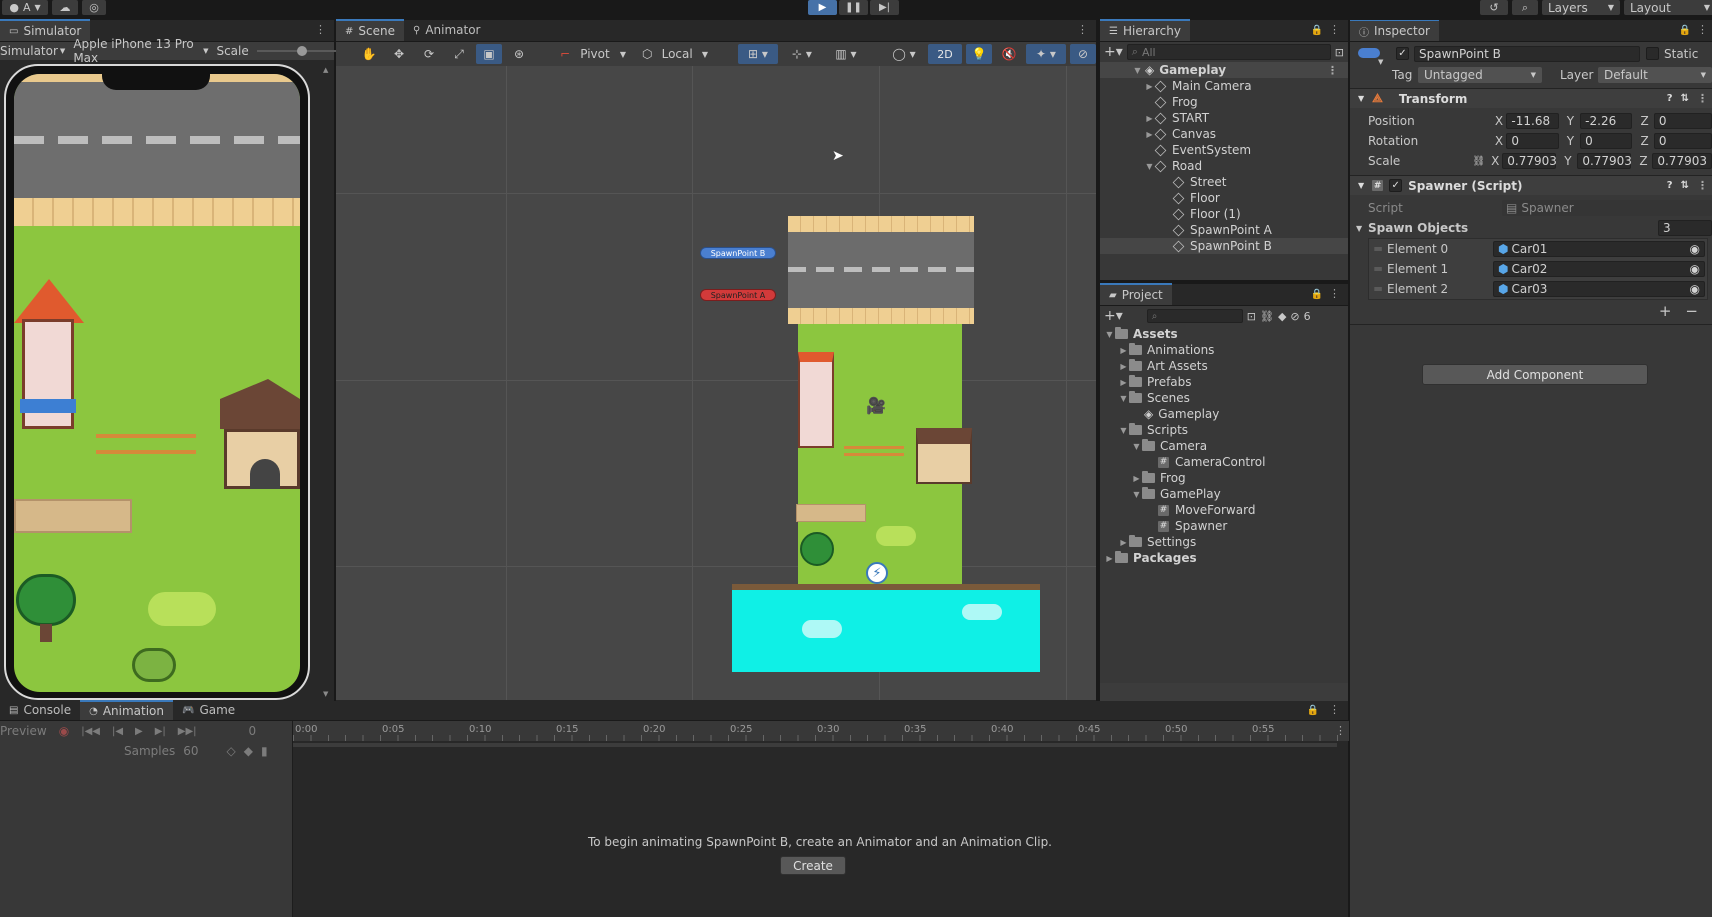 Image resolution: width=1712 pixels, height=917 pixels. I want to click on tree-item-frog: Frog, so click(1224, 102).